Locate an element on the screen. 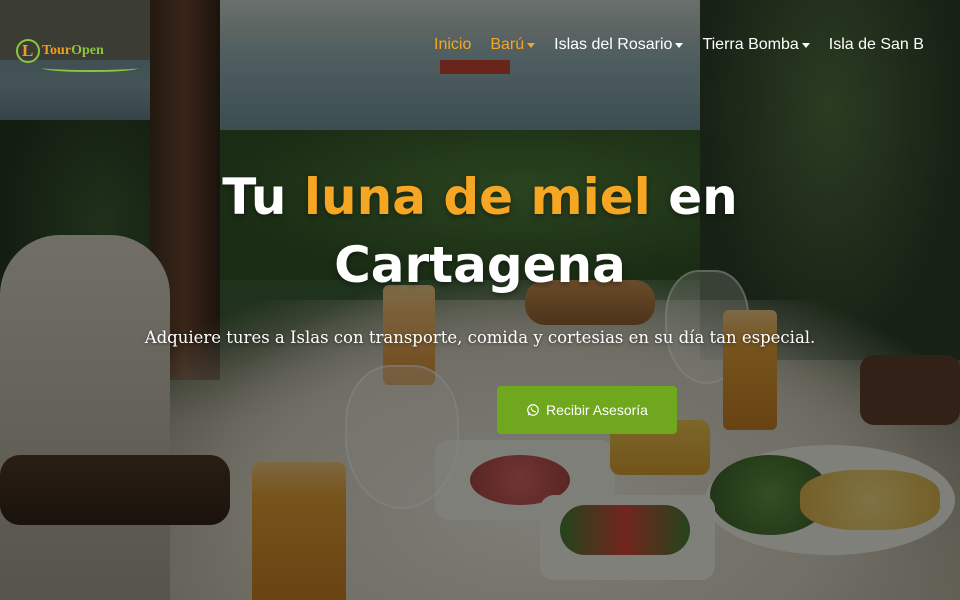 This screenshot has height=600, width=960. cta-label: Recibir Asesoría is located at coordinates (597, 410).